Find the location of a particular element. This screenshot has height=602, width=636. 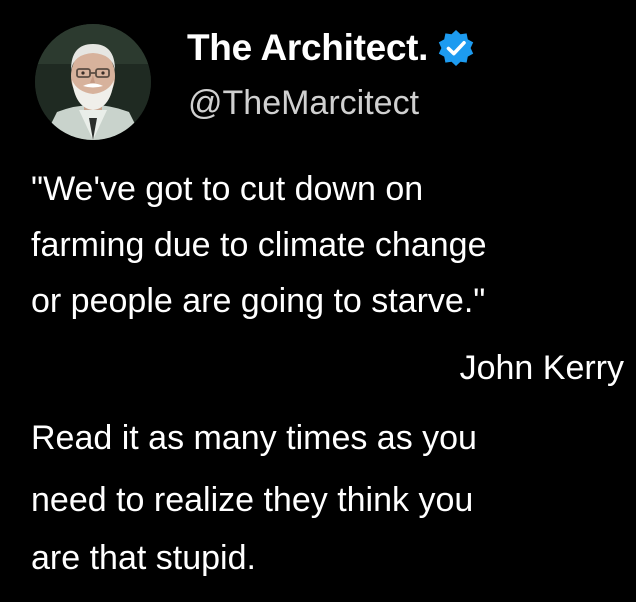

comment-line: Read it as many times as you is located at coordinates (254, 438).